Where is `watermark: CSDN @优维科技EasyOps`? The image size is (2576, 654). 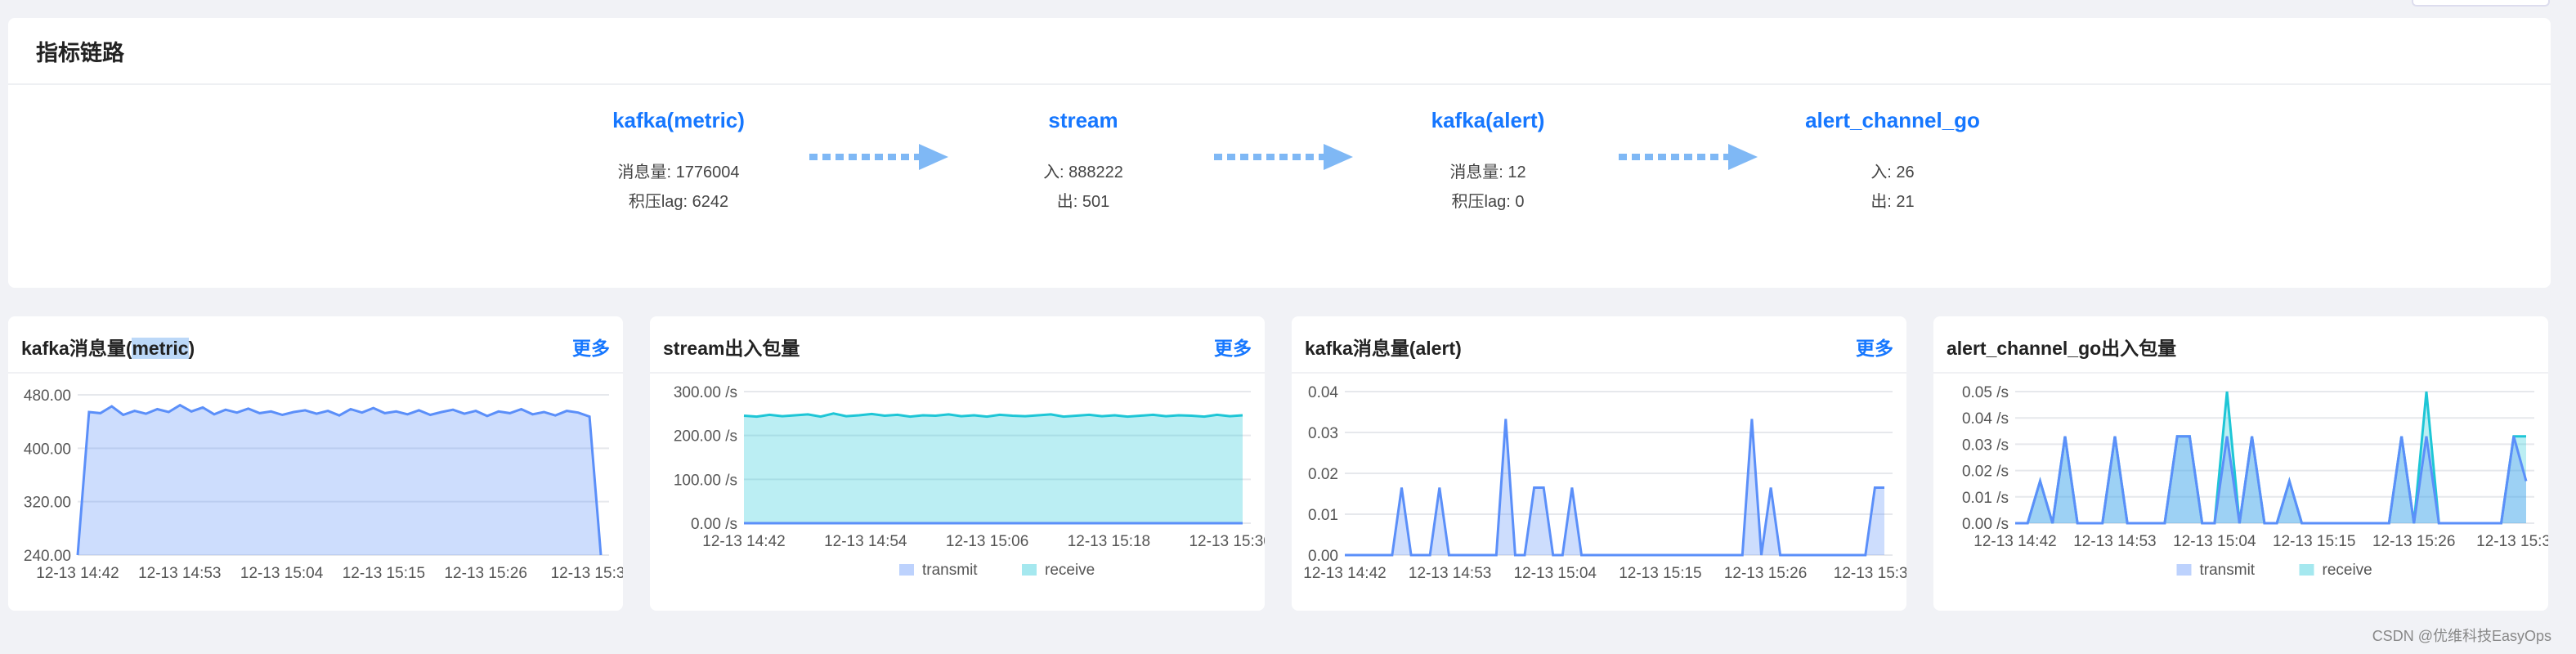 watermark: CSDN @优维科技EasyOps is located at coordinates (2462, 636).